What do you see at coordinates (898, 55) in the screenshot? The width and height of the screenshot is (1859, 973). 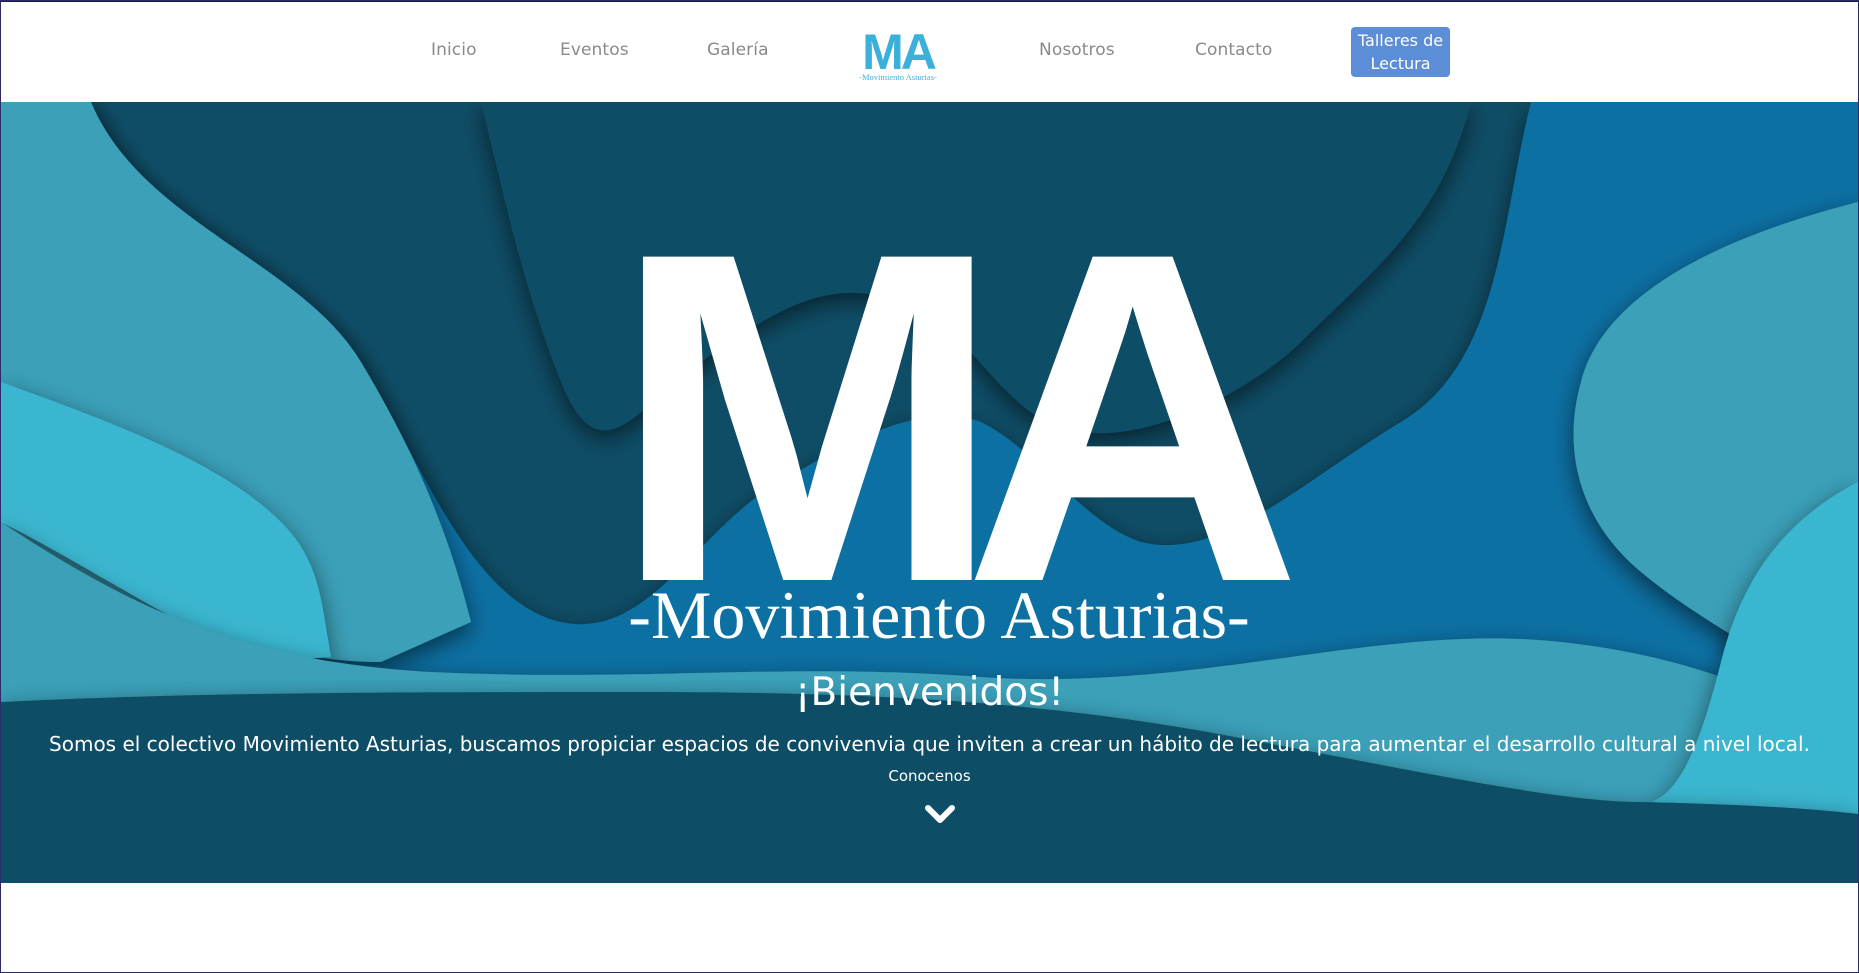 I see `brand-logo: MA -Movimiento Asturias-` at bounding box center [898, 55].